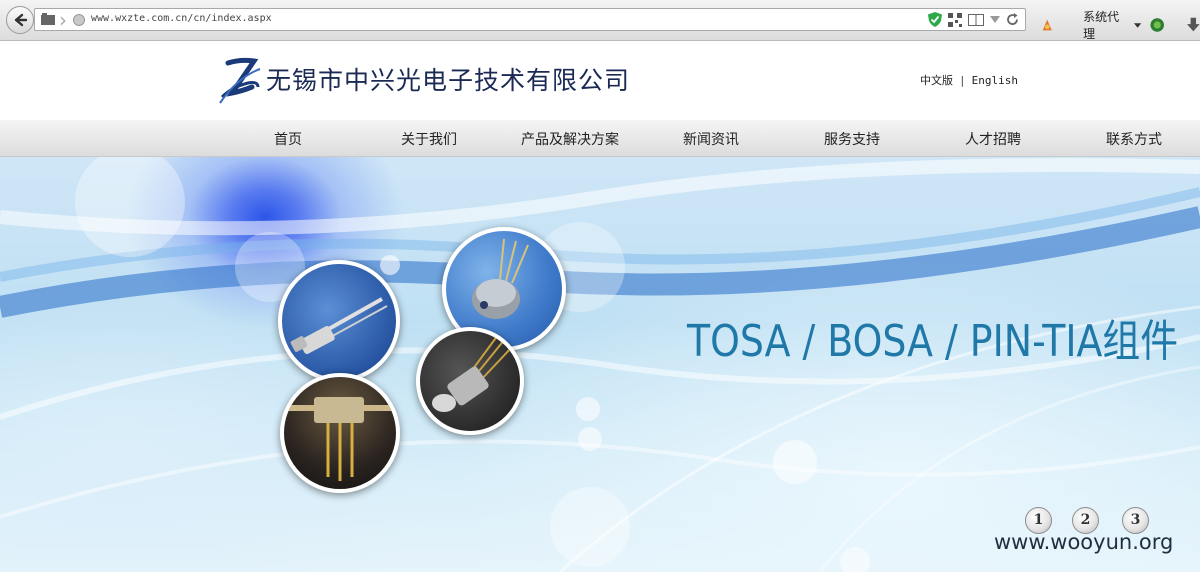 The height and width of the screenshot is (572, 1200). What do you see at coordinates (995, 19) in the screenshot?
I see `dropdown-arrow-icon` at bounding box center [995, 19].